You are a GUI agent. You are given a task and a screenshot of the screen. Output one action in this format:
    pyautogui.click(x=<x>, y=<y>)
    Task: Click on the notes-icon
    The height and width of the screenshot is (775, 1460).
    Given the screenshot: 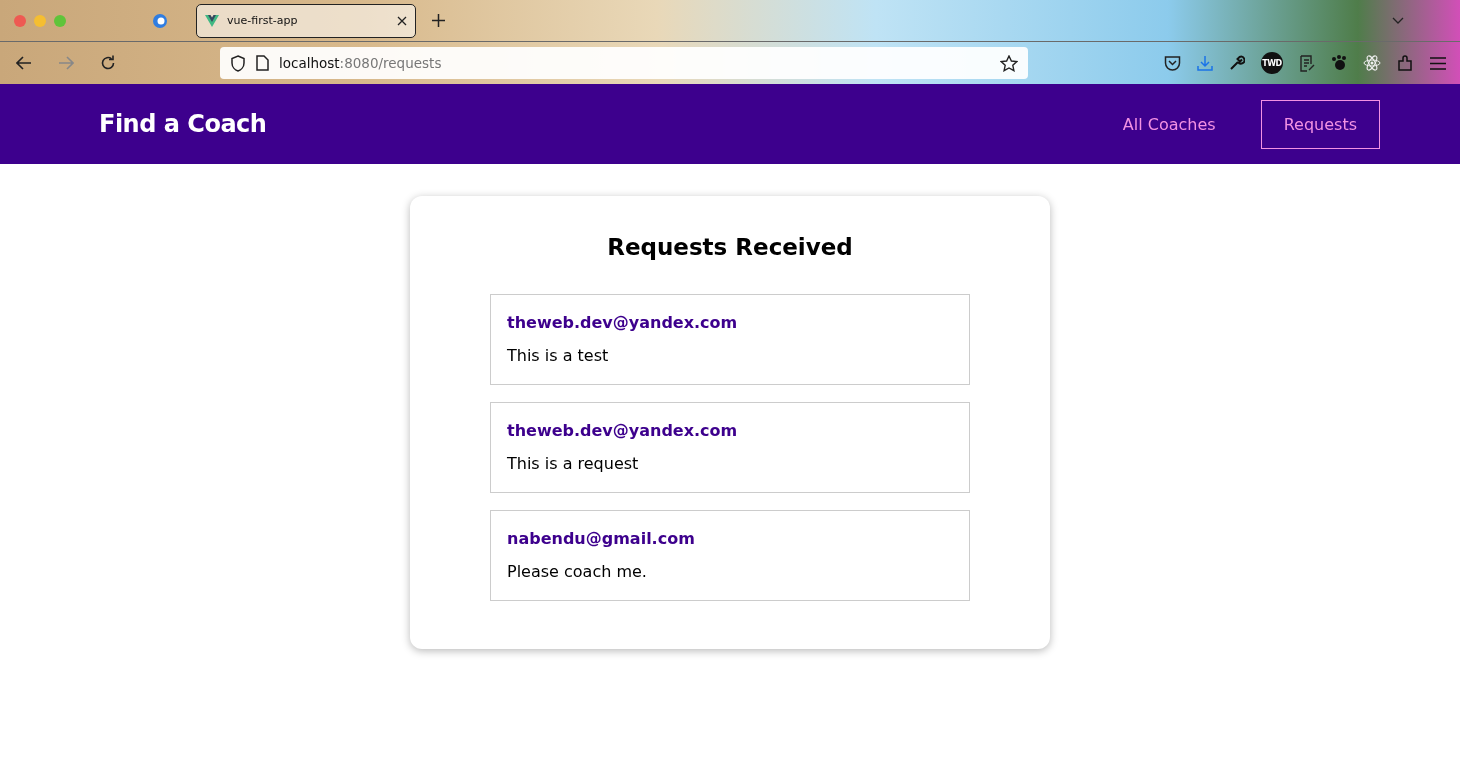 What is the action you would take?
    pyautogui.click(x=1307, y=63)
    